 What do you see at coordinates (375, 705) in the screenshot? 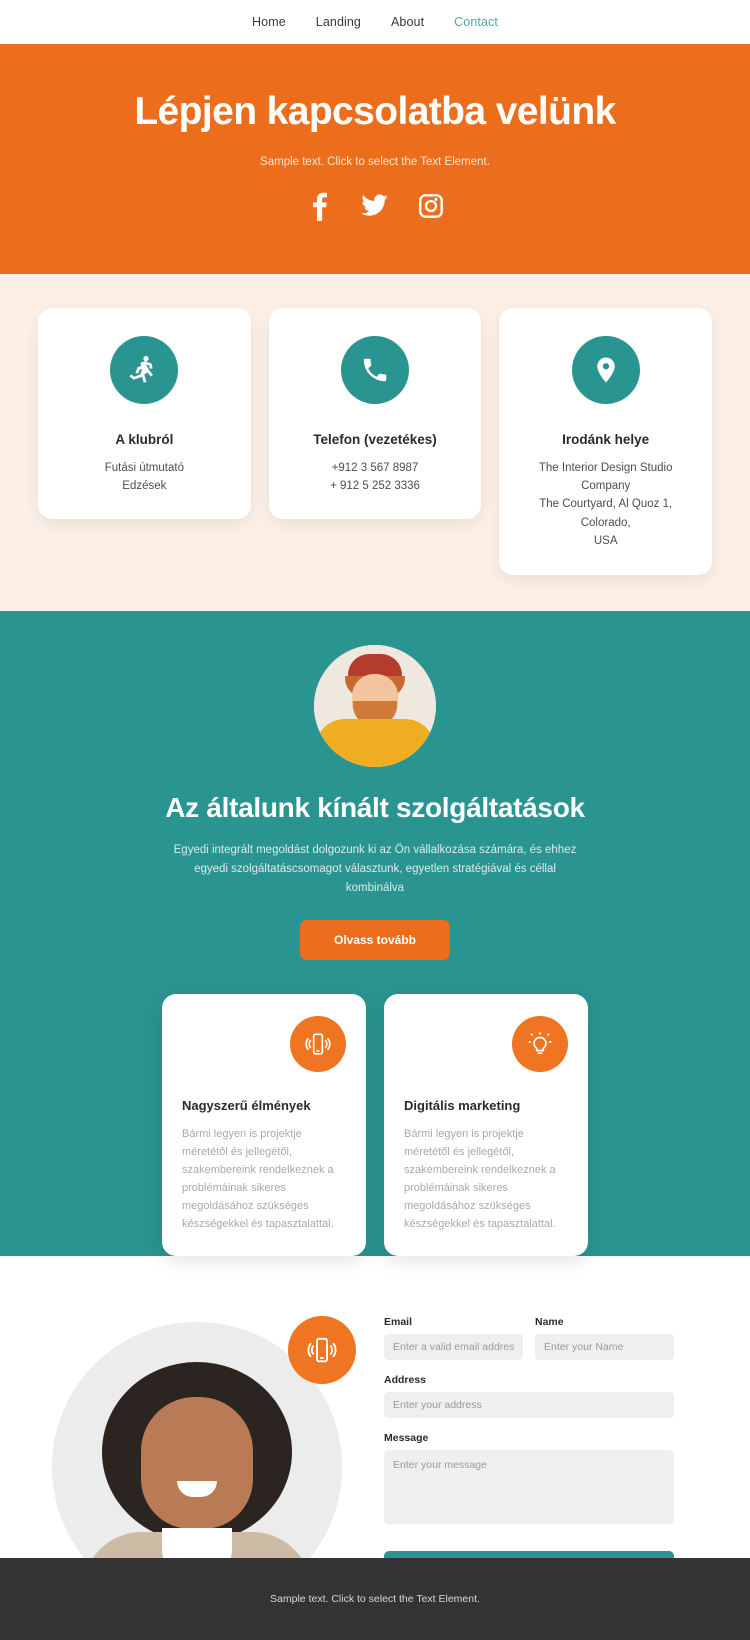
I see `avatar` at bounding box center [375, 705].